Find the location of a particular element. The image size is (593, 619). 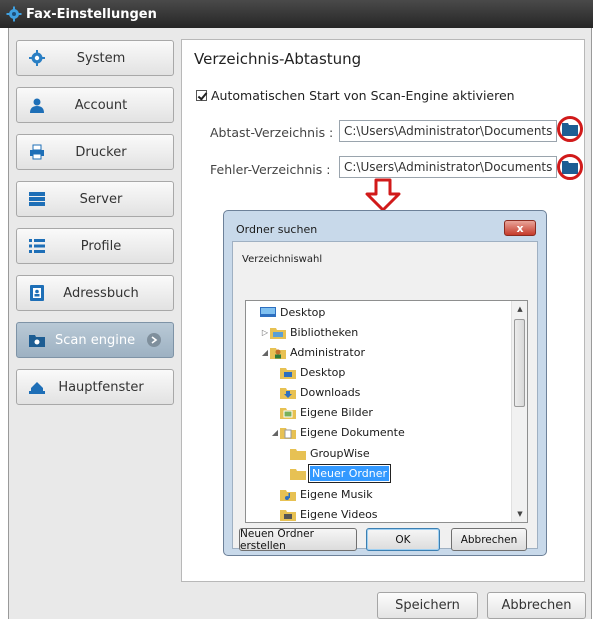

tree-scrollbar: ▲ ▼ is located at coordinates (519, 411).